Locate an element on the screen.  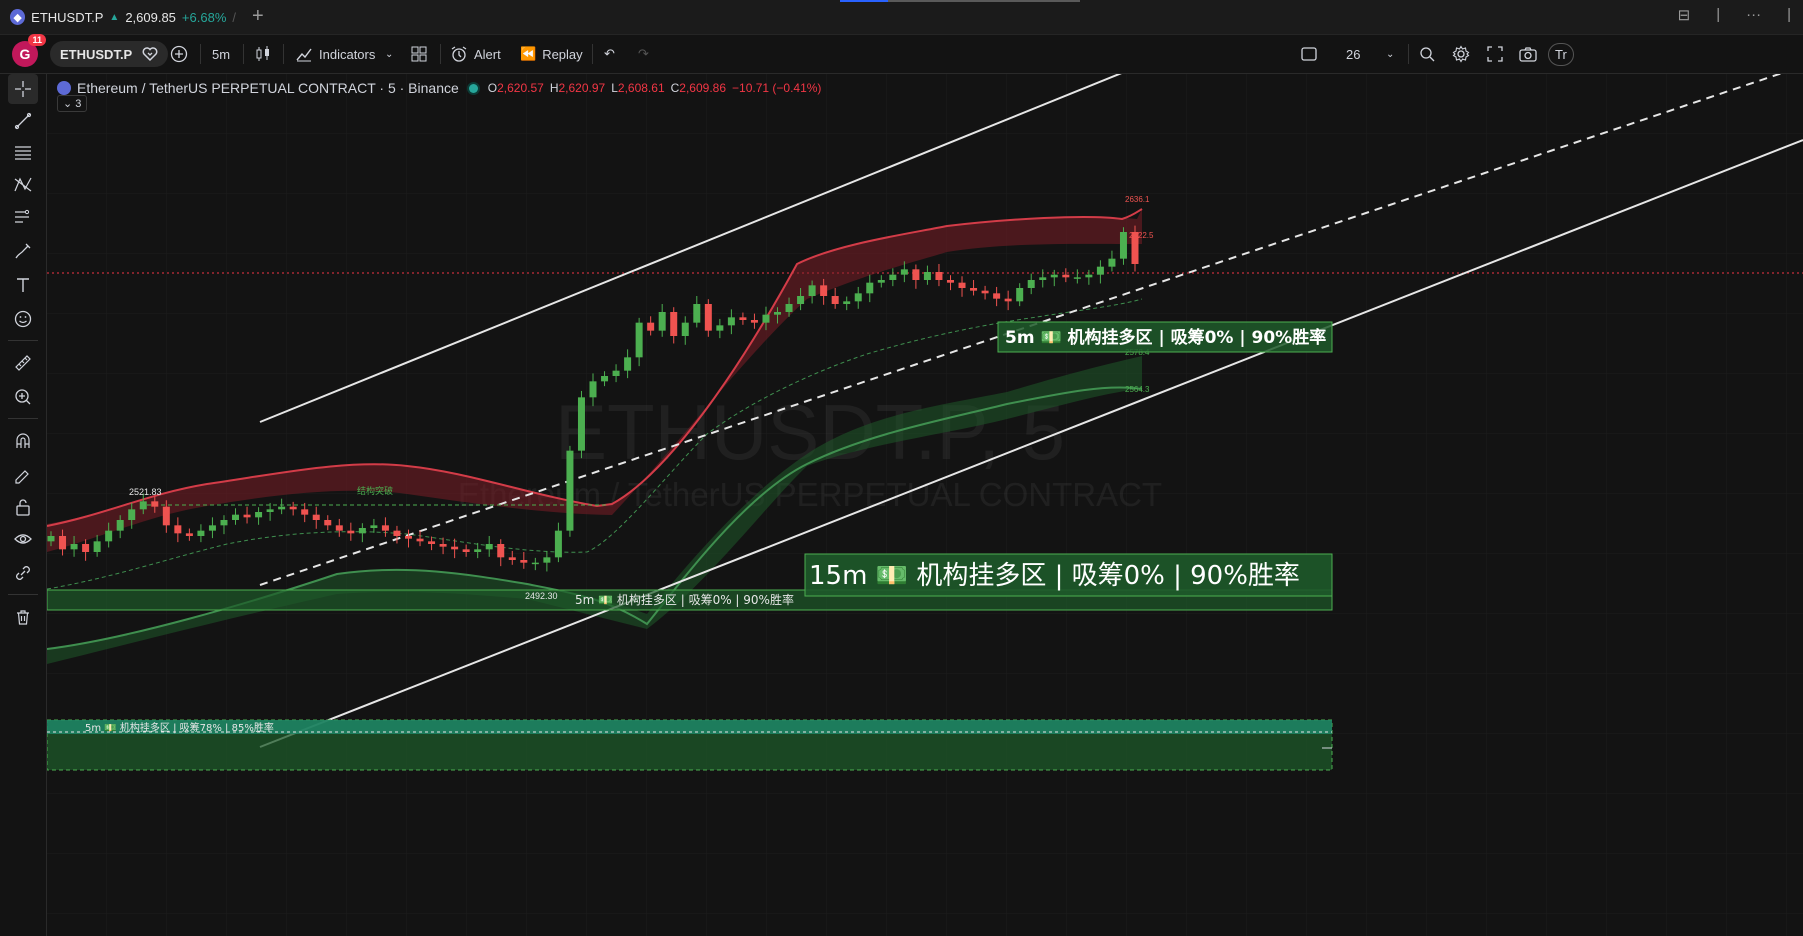
layout-button is located at coordinates (1309, 54).